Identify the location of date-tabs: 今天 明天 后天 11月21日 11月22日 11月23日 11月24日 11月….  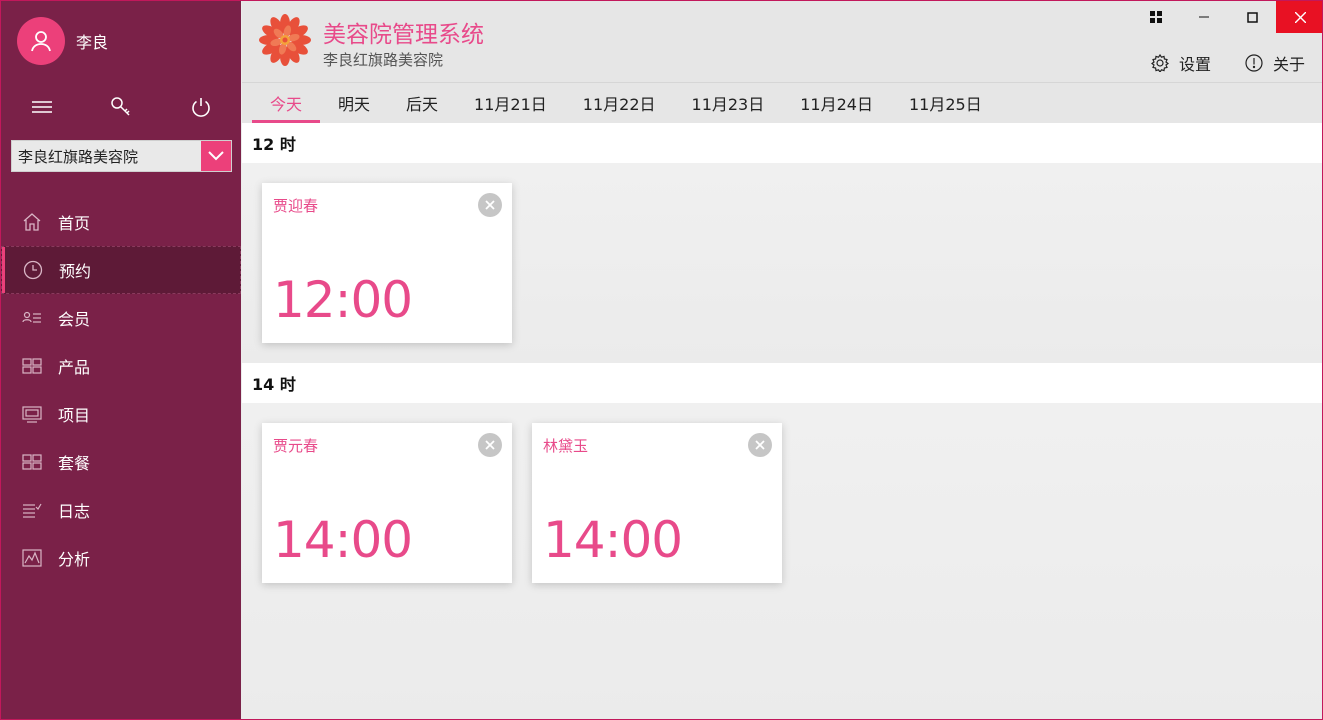
(782, 102).